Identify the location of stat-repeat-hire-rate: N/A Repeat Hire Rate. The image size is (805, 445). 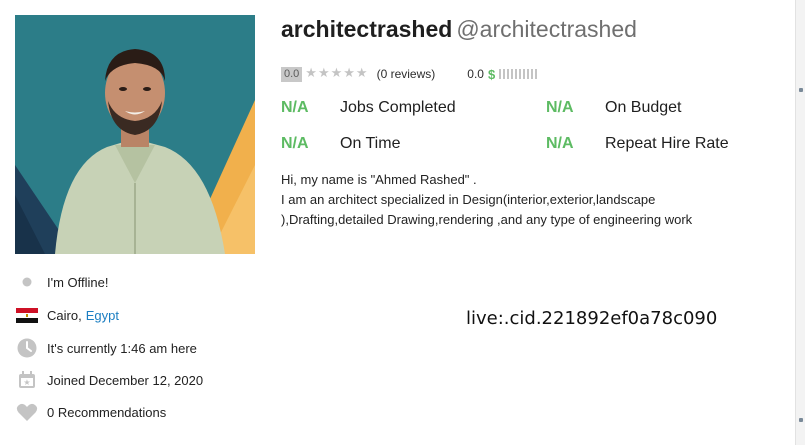
(637, 144).